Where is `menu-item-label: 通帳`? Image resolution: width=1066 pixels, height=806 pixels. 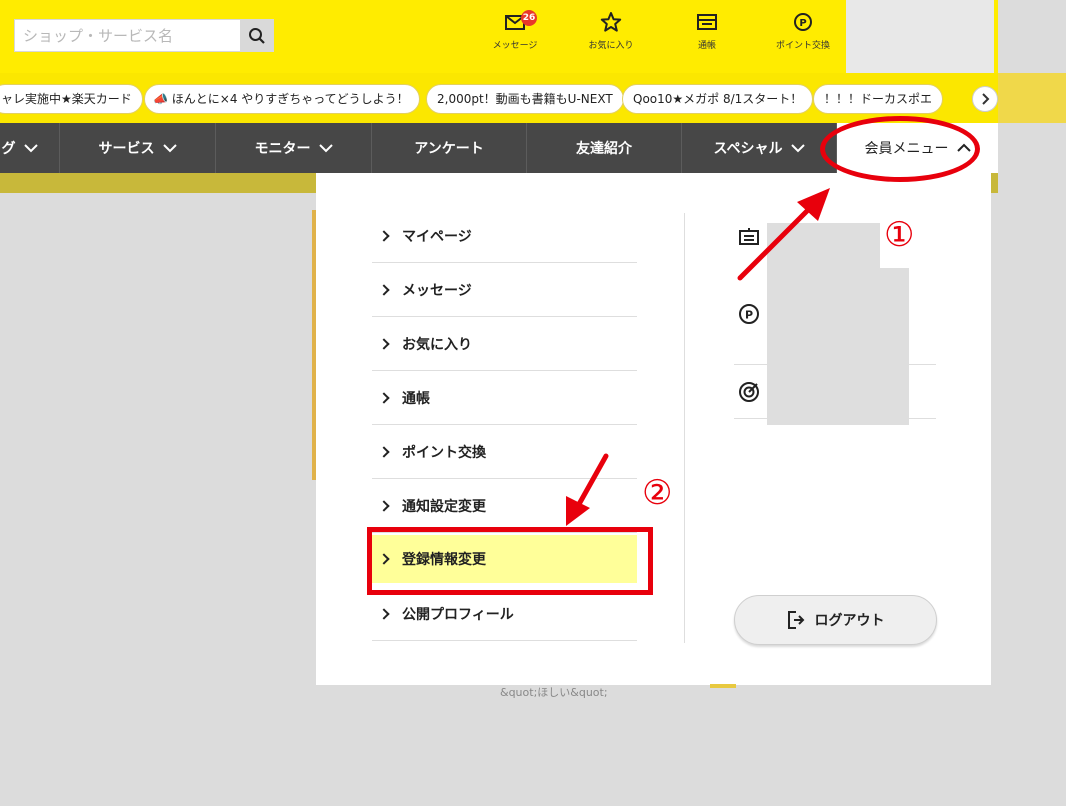 menu-item-label: 通帳 is located at coordinates (416, 398).